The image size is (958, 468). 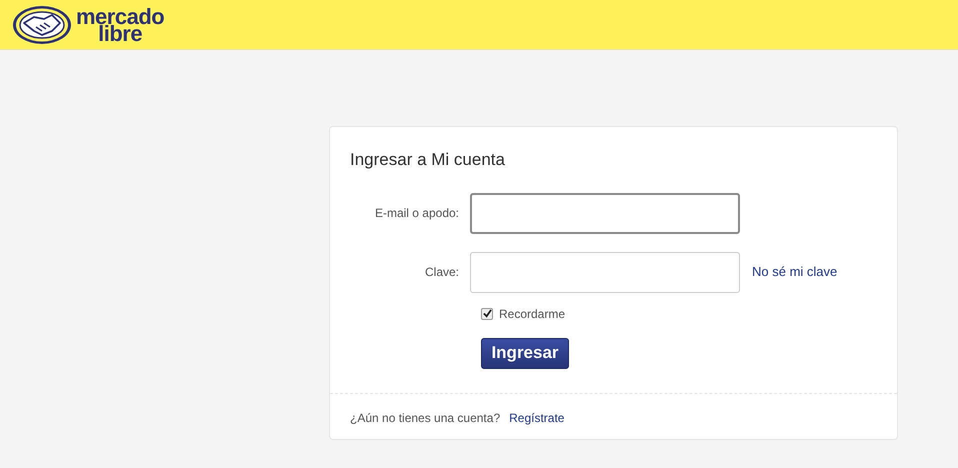 What do you see at coordinates (532, 314) in the screenshot?
I see `checkbox-label: Recordarme` at bounding box center [532, 314].